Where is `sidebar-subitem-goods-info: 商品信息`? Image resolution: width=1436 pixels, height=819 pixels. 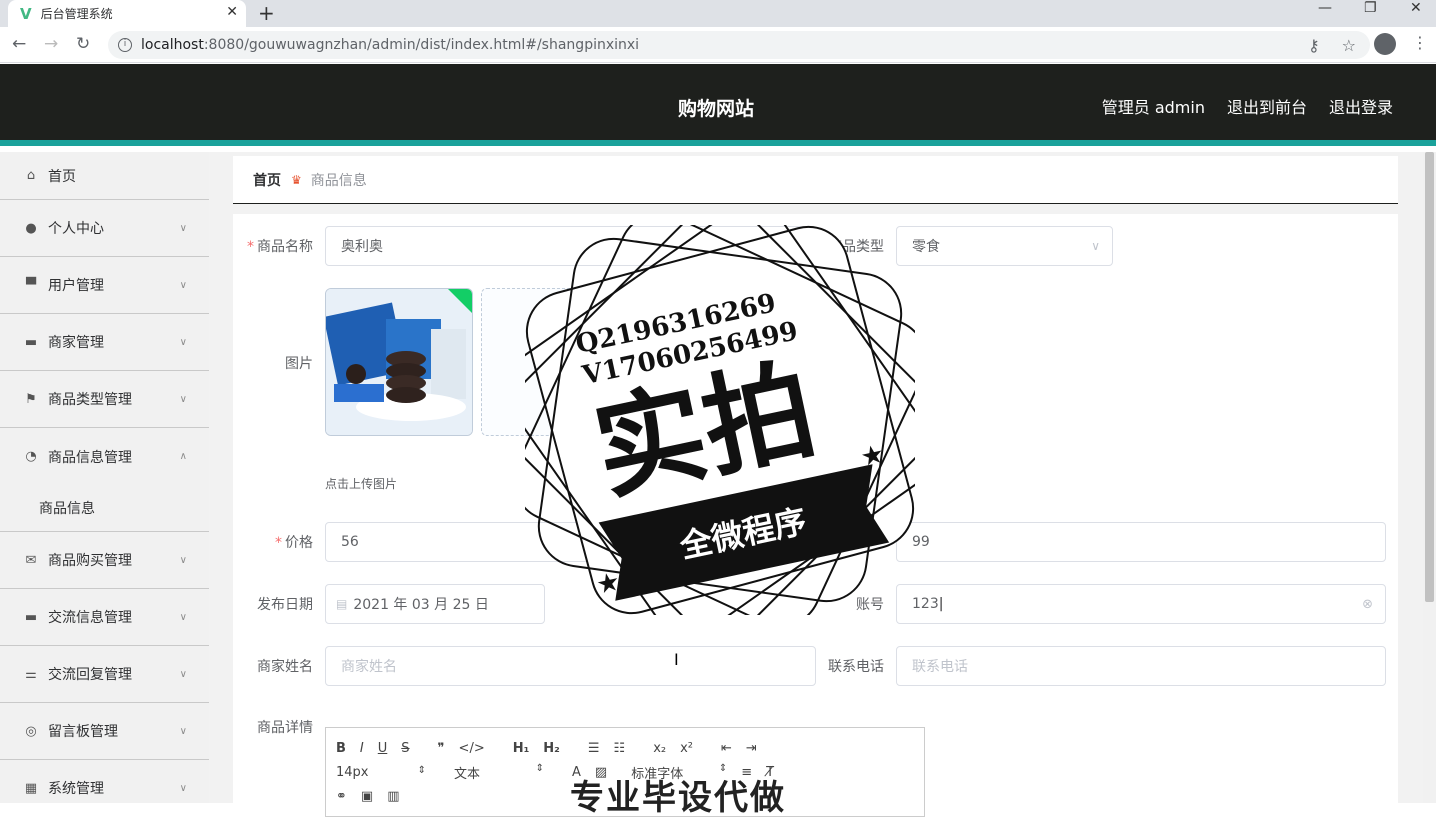 sidebar-subitem-goods-info: 商品信息 is located at coordinates (104, 508).